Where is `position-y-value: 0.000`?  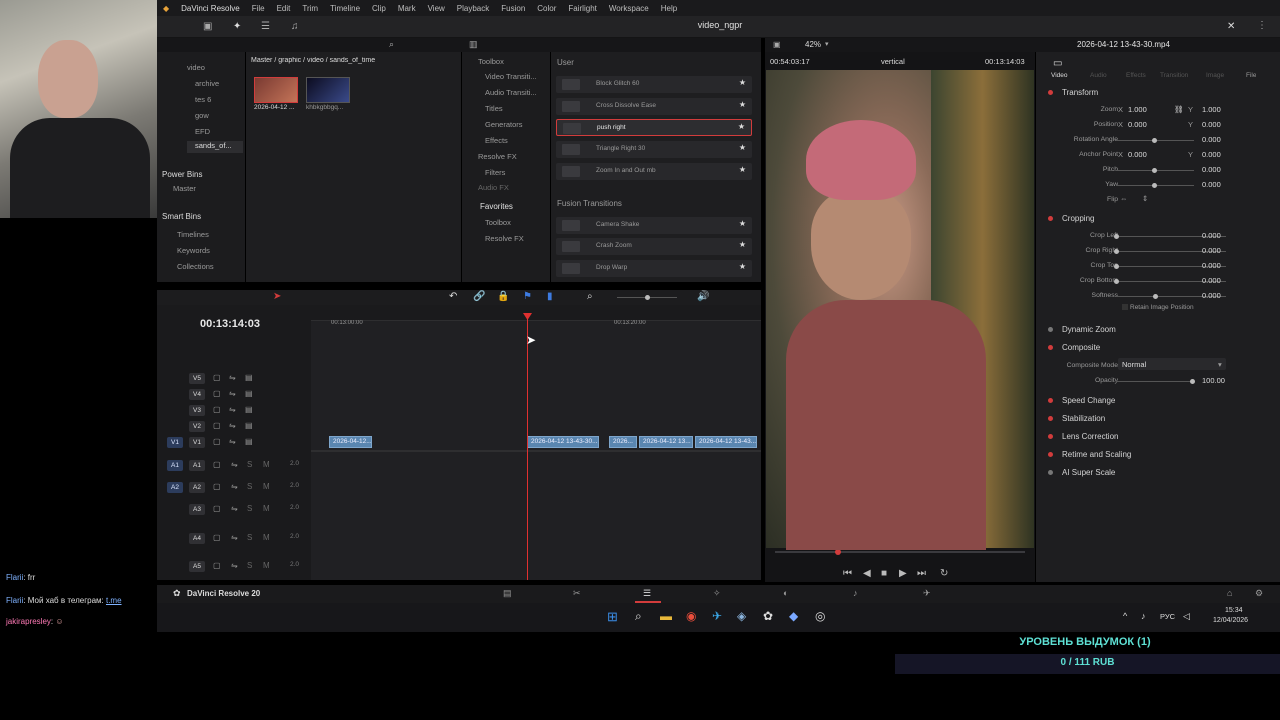
position-y-value: 0.000 is located at coordinates (1211, 124).